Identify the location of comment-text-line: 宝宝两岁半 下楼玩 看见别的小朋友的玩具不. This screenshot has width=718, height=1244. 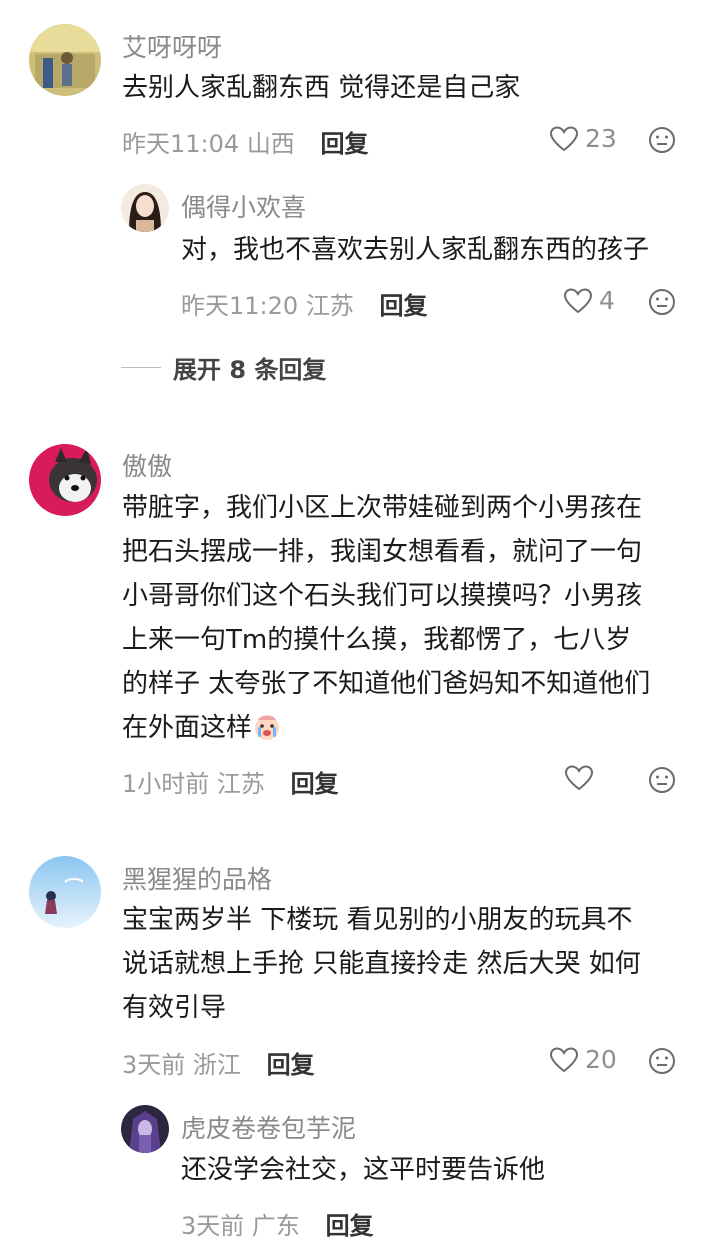
(377, 920).